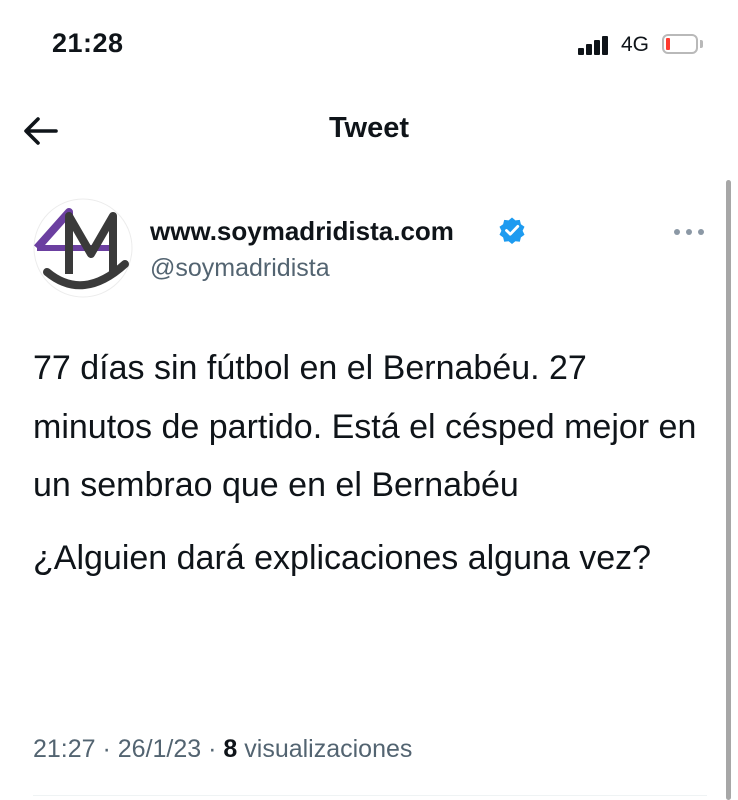  What do you see at coordinates (342, 557) in the screenshot?
I see `tweet-paragraph: ¿Alguien dará explicaciones alguna vez?` at bounding box center [342, 557].